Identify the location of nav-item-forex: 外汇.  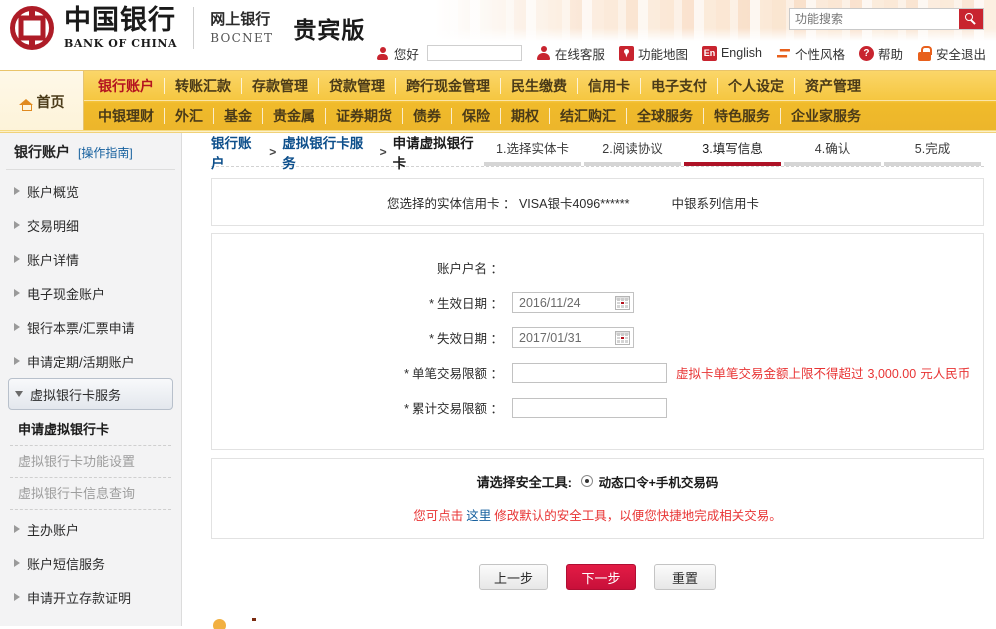
(189, 116).